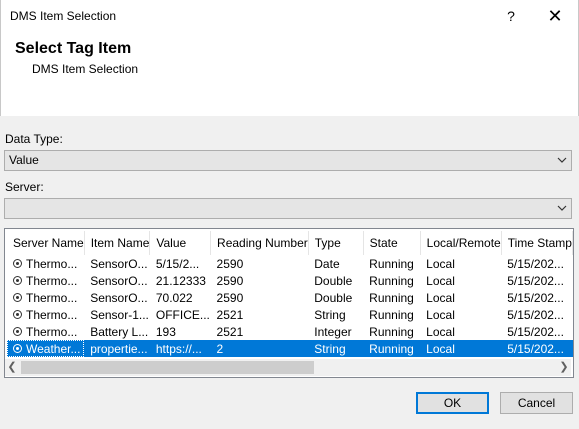 The width and height of the screenshot is (579, 429). What do you see at coordinates (85, 69) in the screenshot?
I see `page-subtitle: DMS Item Selection` at bounding box center [85, 69].